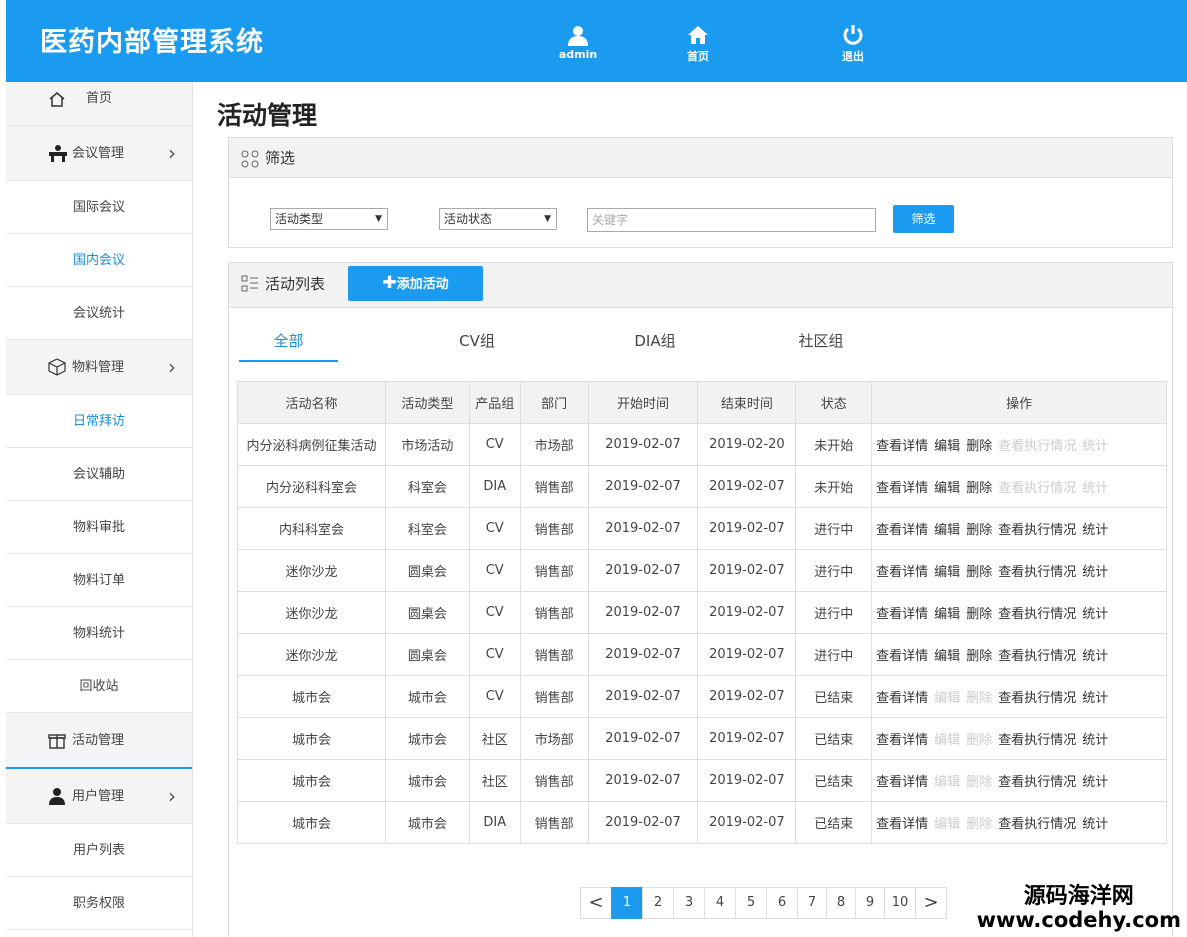 Image resolution: width=1187 pixels, height=937 pixels. I want to click on sidebar-item-job-permission: 职务权限, so click(99, 903).